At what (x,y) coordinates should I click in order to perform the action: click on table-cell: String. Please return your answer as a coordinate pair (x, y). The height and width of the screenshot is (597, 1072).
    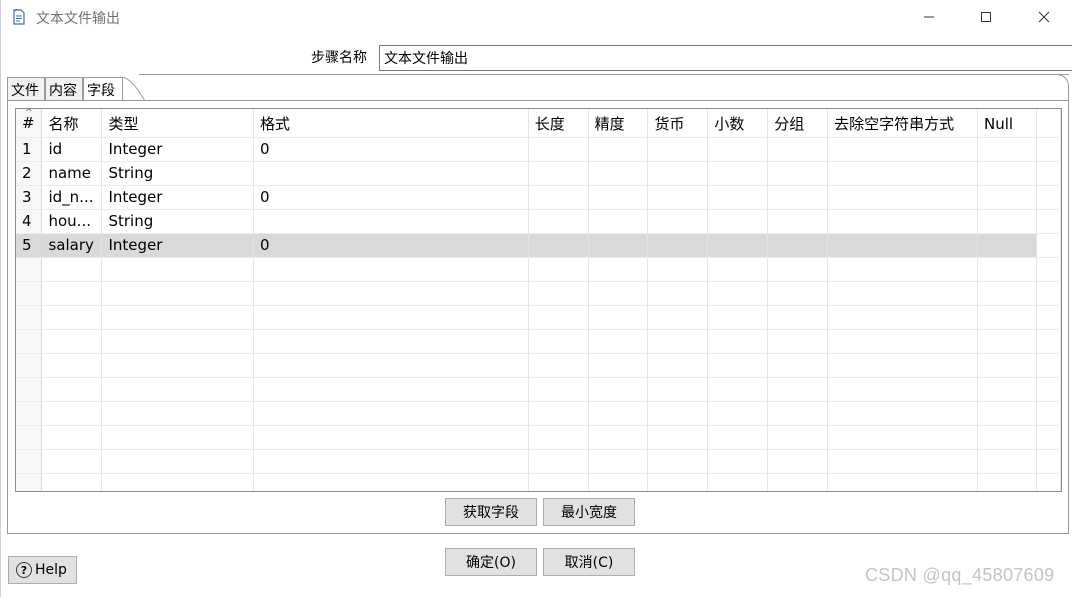
    Looking at the image, I should click on (177, 221).